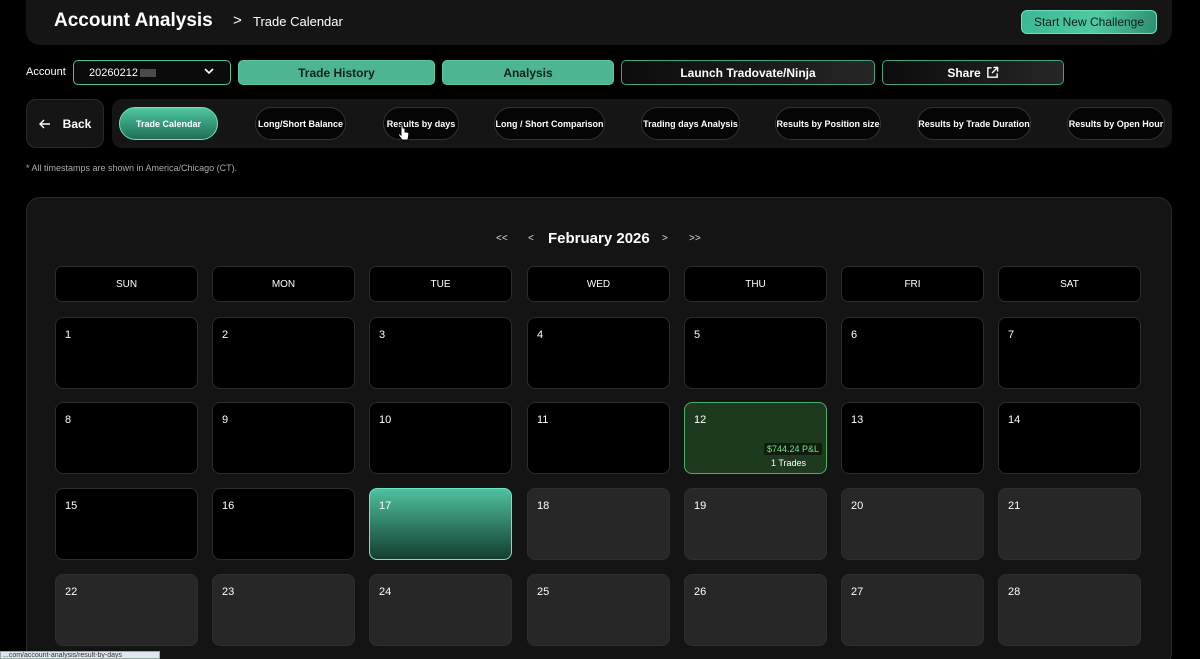 The image size is (1200, 659). Describe the element at coordinates (792, 449) in the screenshot. I see `day-pnl: $744.24 P&L` at that location.